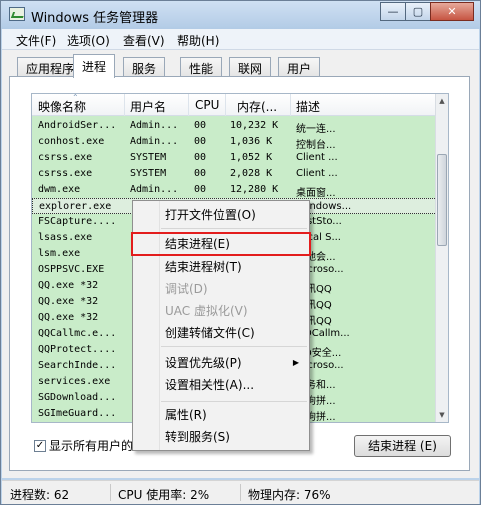  What do you see at coordinates (442, 101) in the screenshot?
I see `scroll-up-icon: ▲` at bounding box center [442, 101].